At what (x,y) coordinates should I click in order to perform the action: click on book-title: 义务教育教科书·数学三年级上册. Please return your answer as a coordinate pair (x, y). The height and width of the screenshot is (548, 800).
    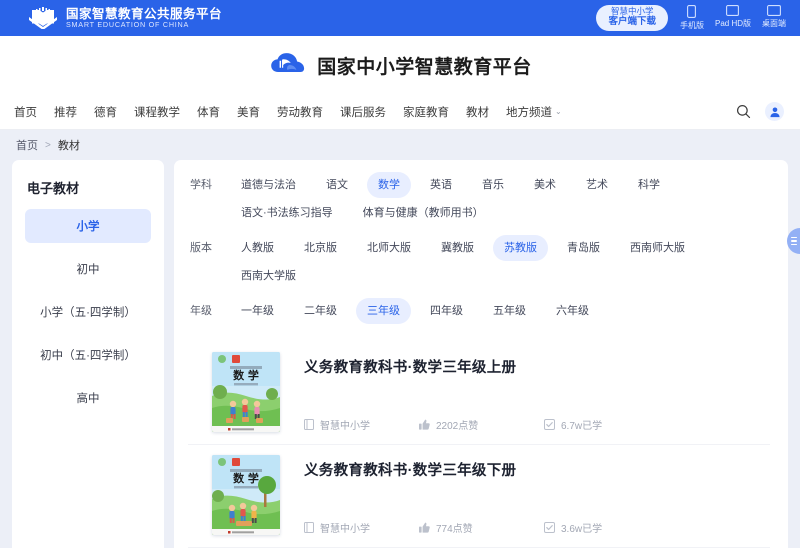
    Looking at the image, I should click on (534, 366).